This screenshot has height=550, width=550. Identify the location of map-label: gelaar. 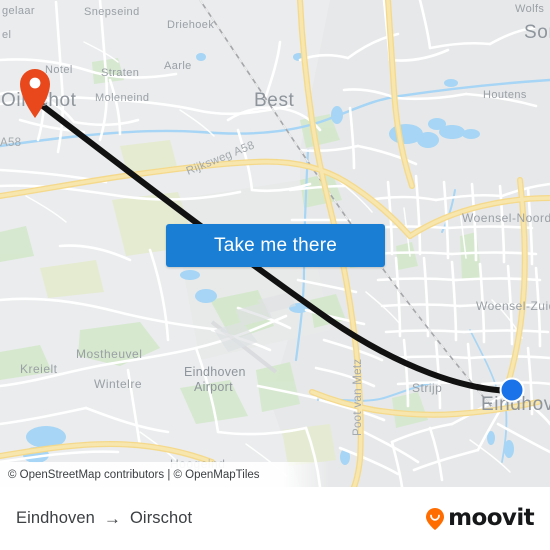
(18, 11).